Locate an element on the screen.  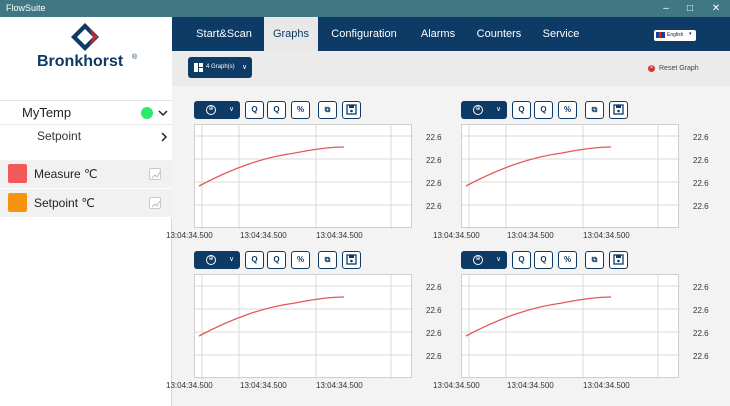
window-titlebar: FlowSuite – □ ✕ is located at coordinates (365, 8).